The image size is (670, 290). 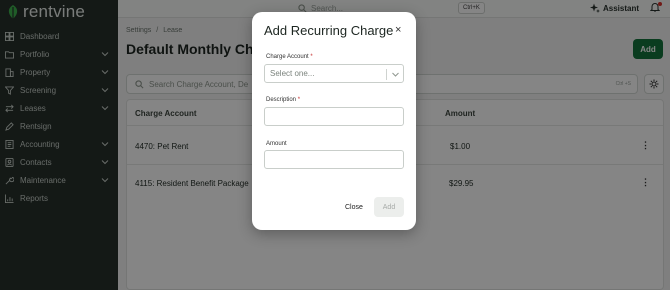 I want to click on select-divider, so click(x=386, y=74).